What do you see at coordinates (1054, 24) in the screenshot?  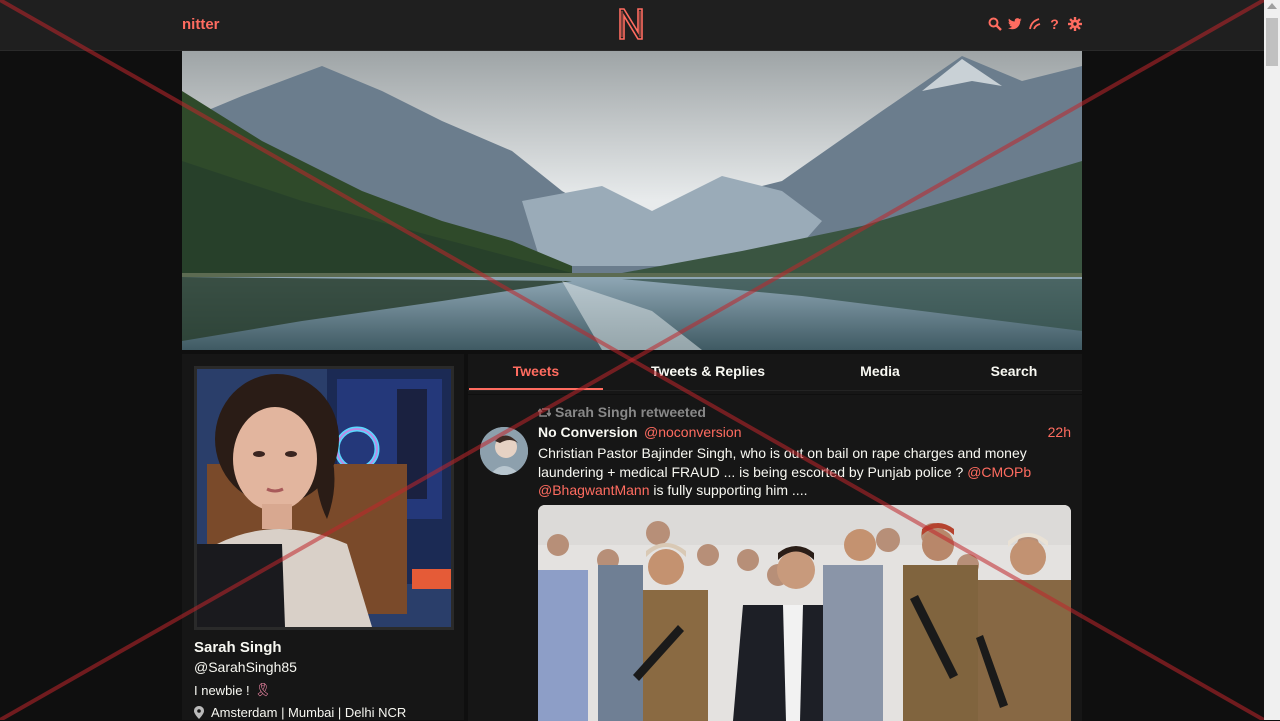 I see `question-icon: ?` at bounding box center [1054, 24].